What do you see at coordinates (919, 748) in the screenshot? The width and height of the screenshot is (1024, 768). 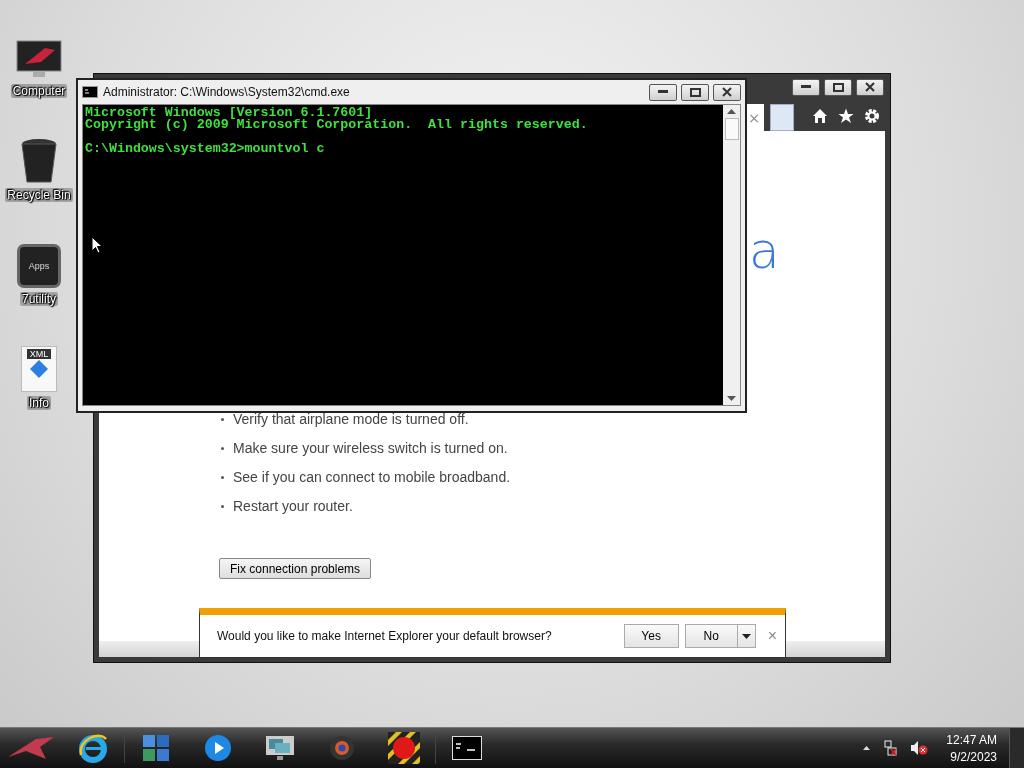 I see `muted-speaker-icon` at bounding box center [919, 748].